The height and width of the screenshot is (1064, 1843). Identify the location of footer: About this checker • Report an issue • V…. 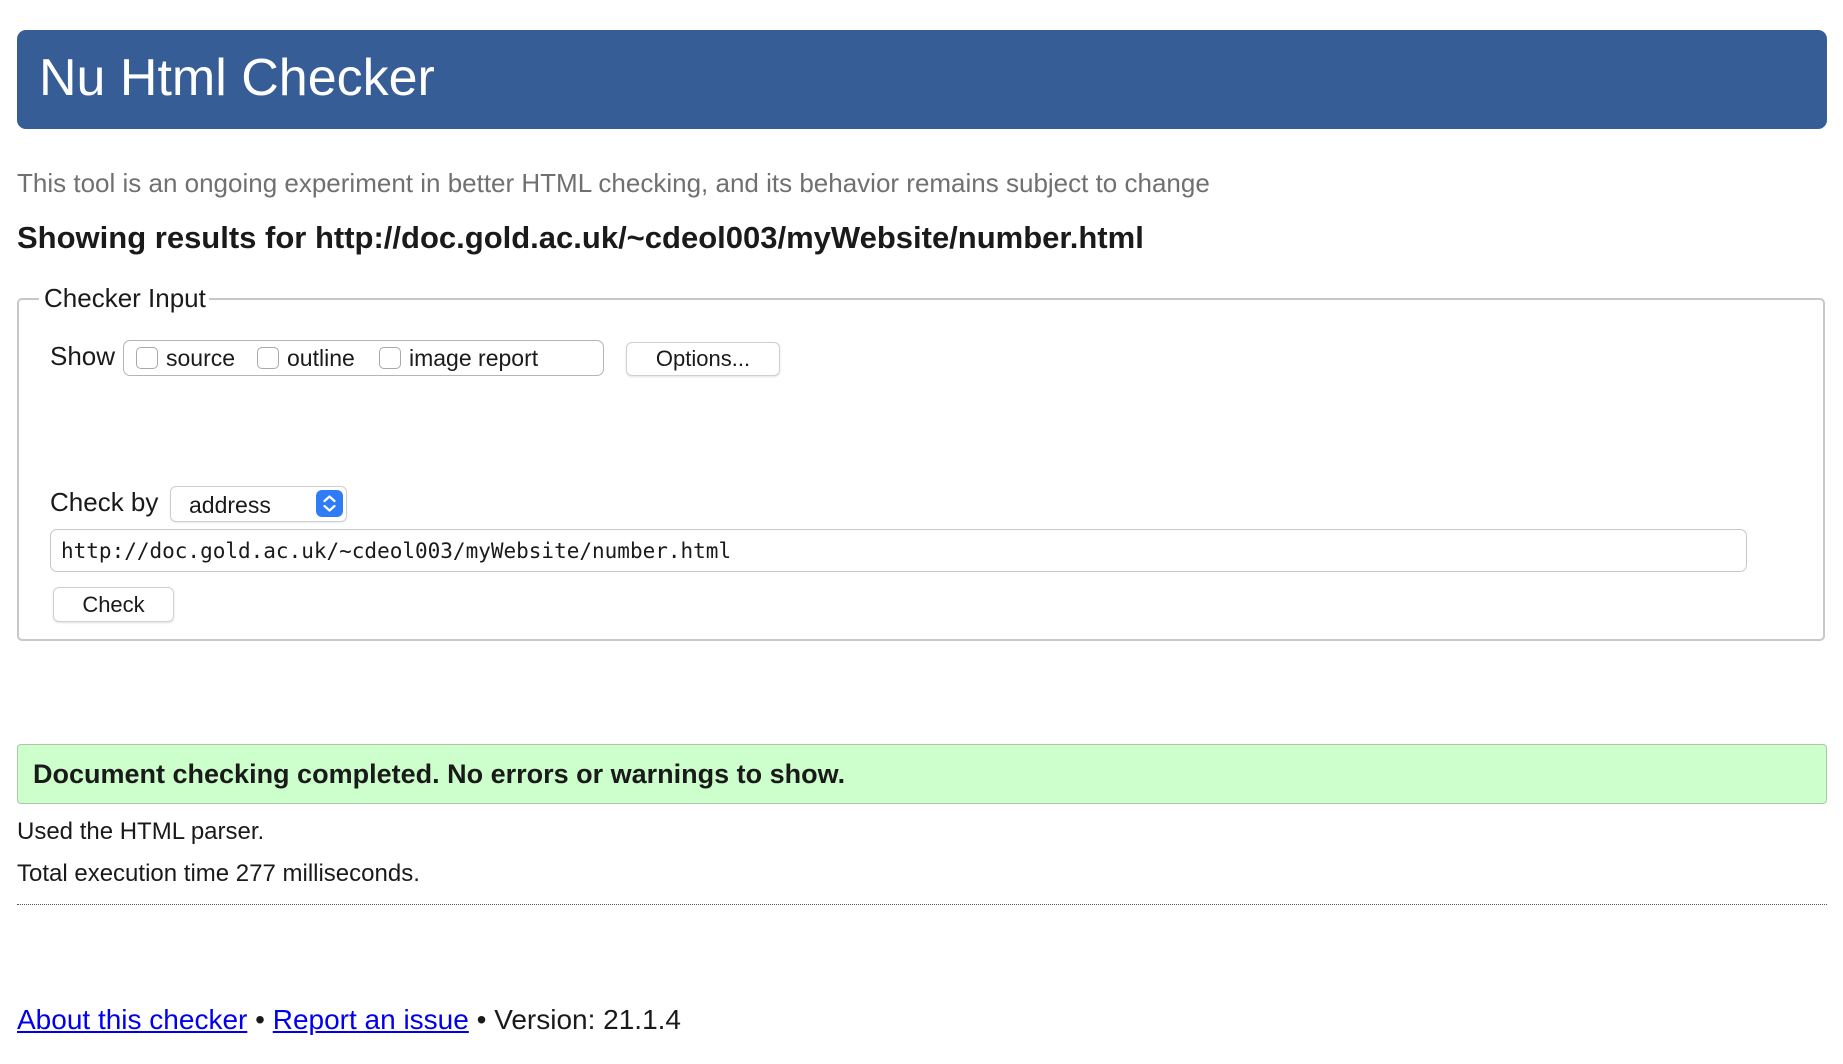
(349, 1020).